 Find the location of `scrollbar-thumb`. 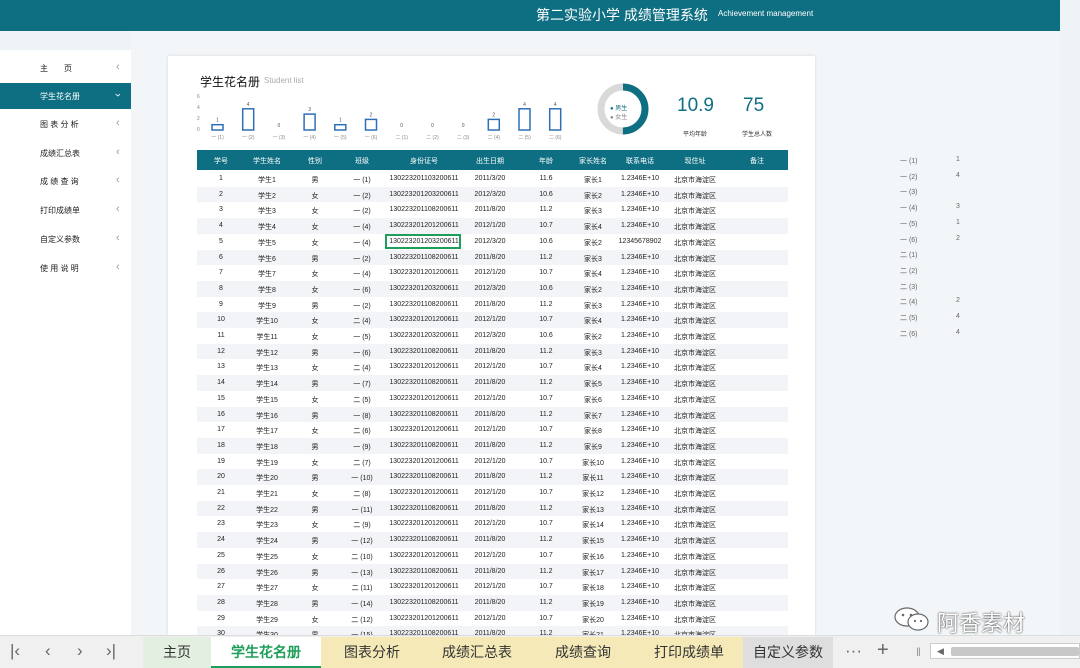

scrollbar-thumb is located at coordinates (1015, 651).